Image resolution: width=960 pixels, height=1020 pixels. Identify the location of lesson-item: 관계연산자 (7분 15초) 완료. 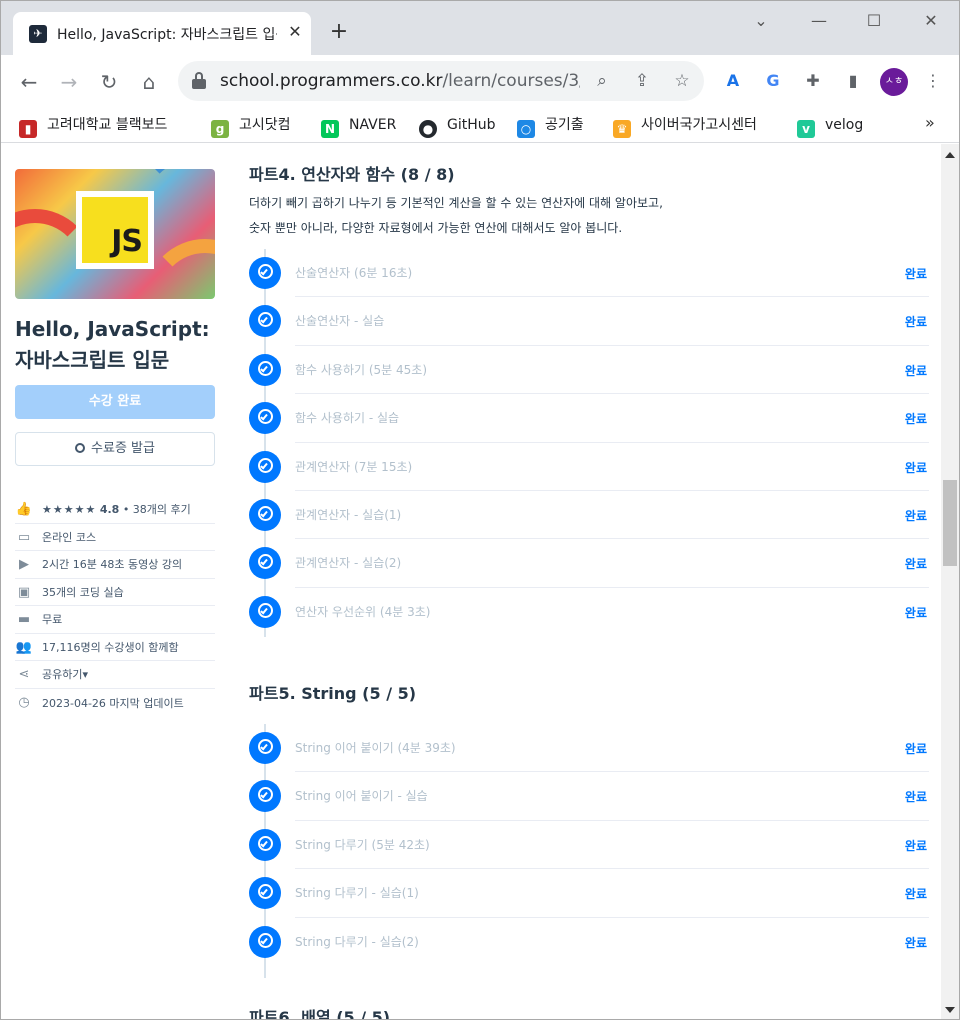
(589, 467).